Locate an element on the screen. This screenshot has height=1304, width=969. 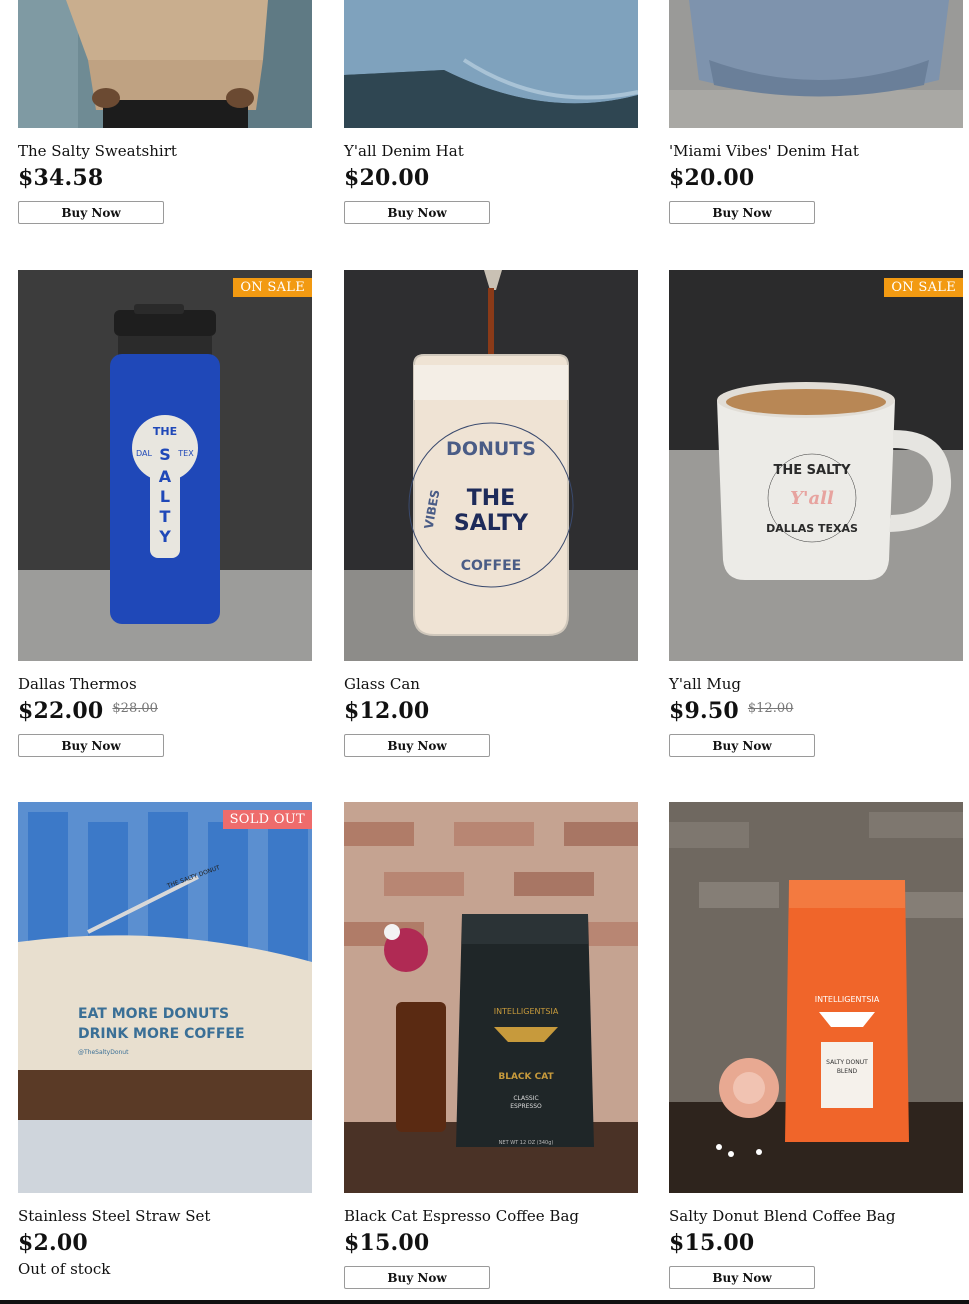
product-image-yall-mug: THE SALTY Y'all DALLAS TEXAS ON SALE is located at coordinates (816, 465).